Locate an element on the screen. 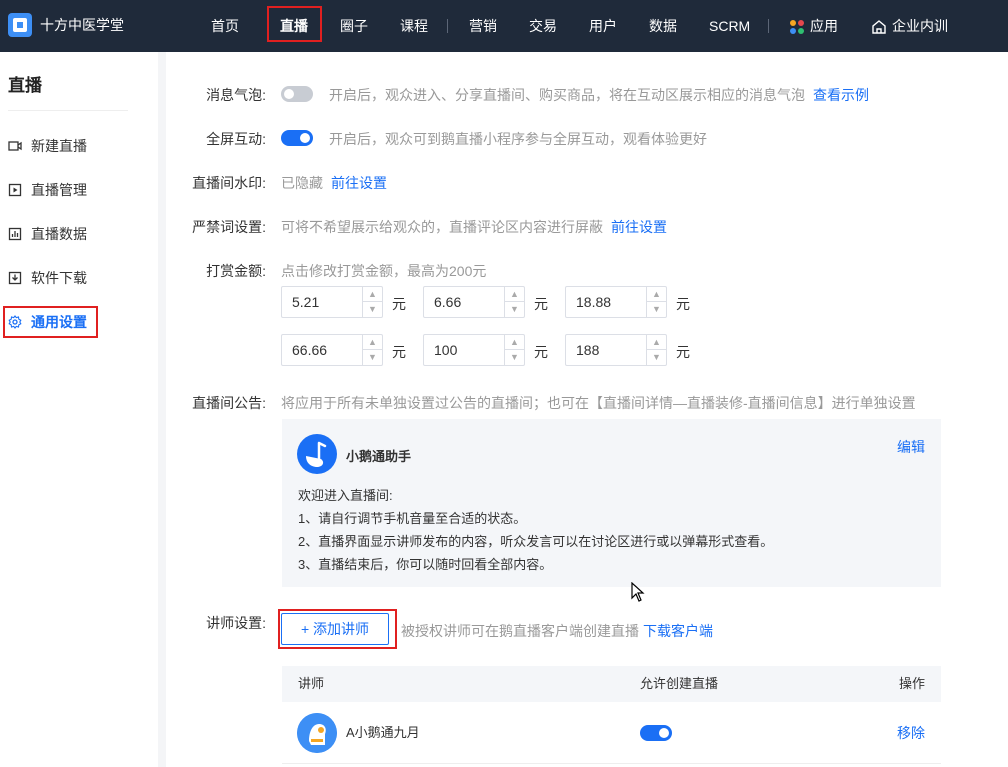  brand-logo-icon is located at coordinates (20, 25).